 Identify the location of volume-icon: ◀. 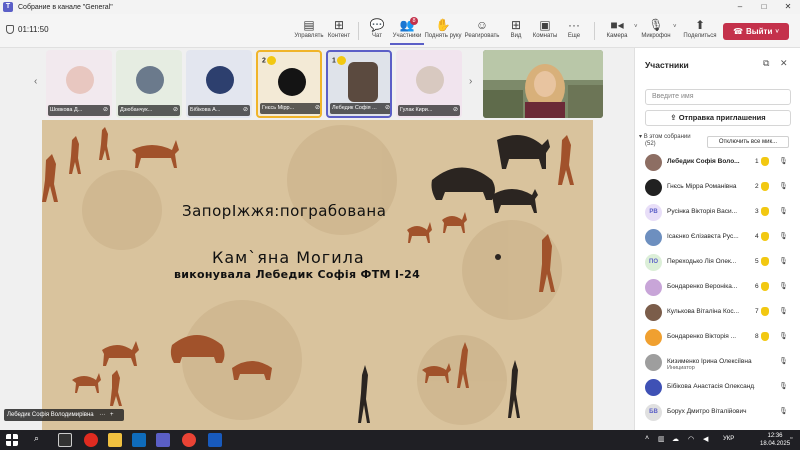
(705, 439).